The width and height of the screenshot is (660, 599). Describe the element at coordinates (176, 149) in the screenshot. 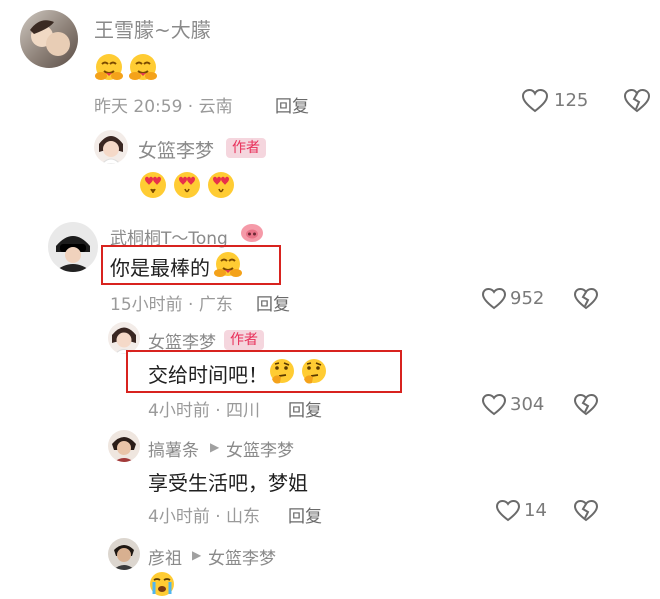

I see `reply-author-name: 女篮李梦` at that location.